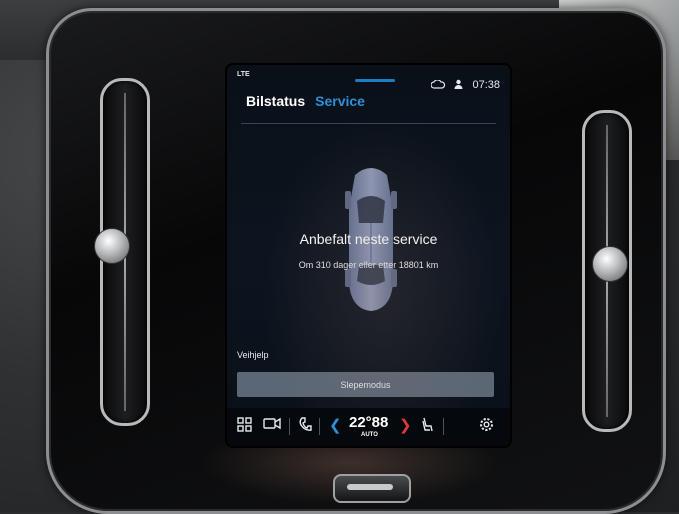  I want to click on roadside-assistance-label: Veihjelp, so click(253, 355).